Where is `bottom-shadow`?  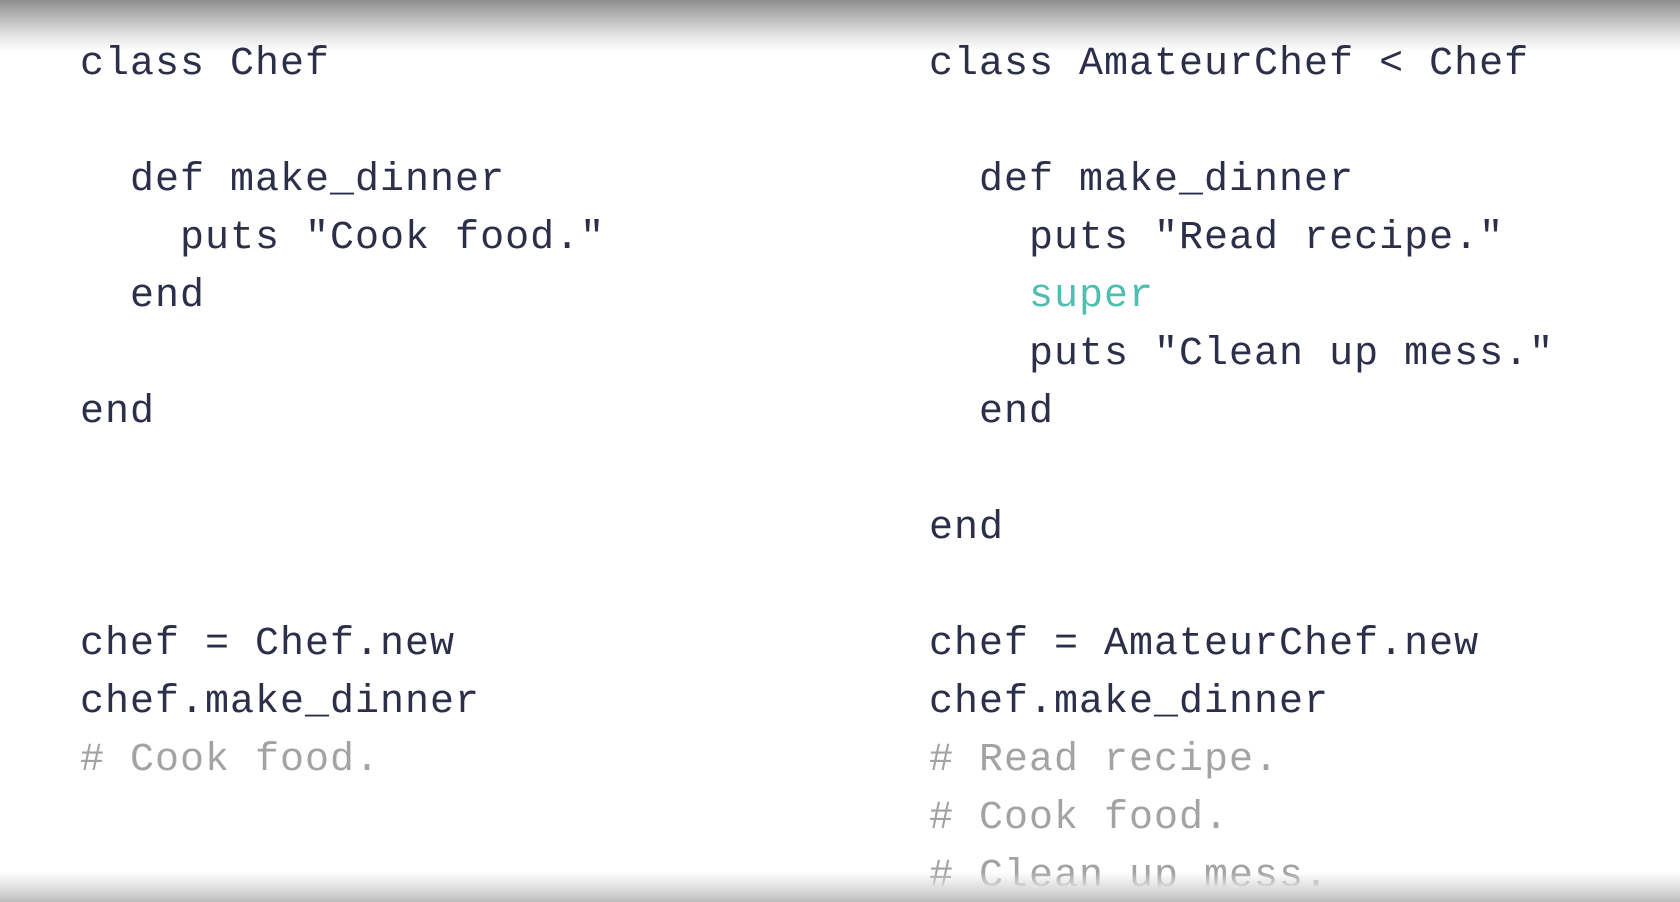
bottom-shadow is located at coordinates (840, 887).